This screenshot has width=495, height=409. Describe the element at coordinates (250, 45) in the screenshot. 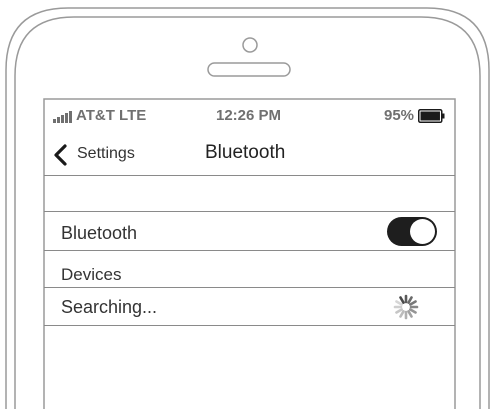

I see `camera-icon` at that location.